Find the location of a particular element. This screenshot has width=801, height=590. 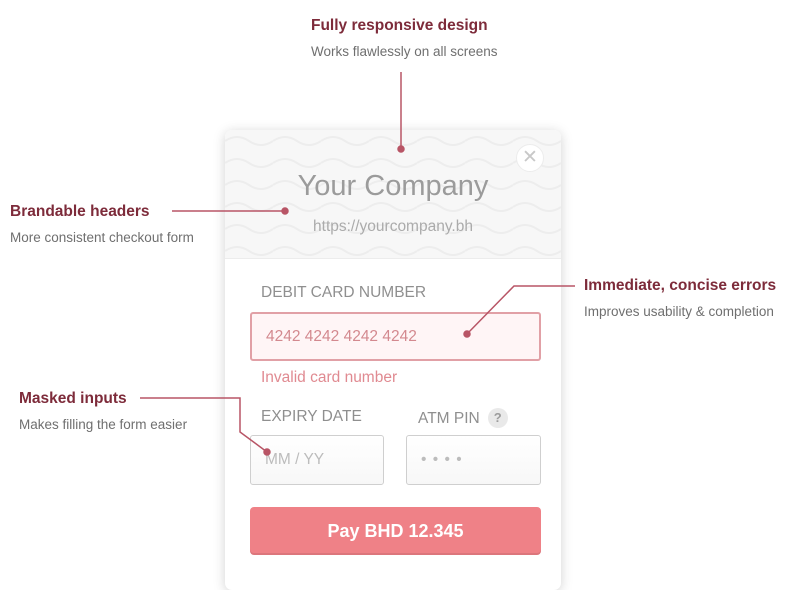

pin-placeholder: • • • • is located at coordinates (442, 459).